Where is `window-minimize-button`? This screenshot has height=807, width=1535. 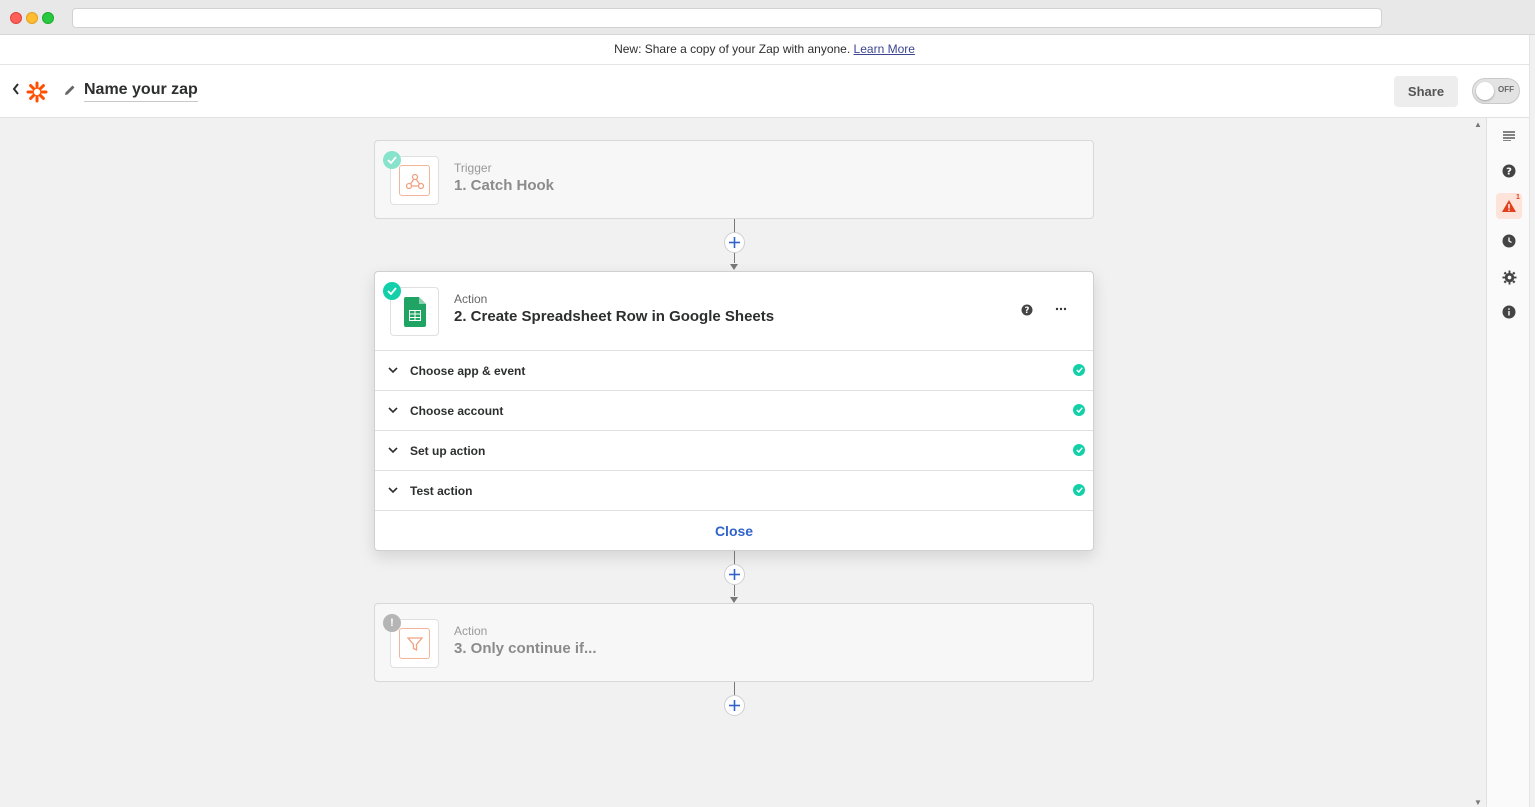
window-minimize-button is located at coordinates (32, 18).